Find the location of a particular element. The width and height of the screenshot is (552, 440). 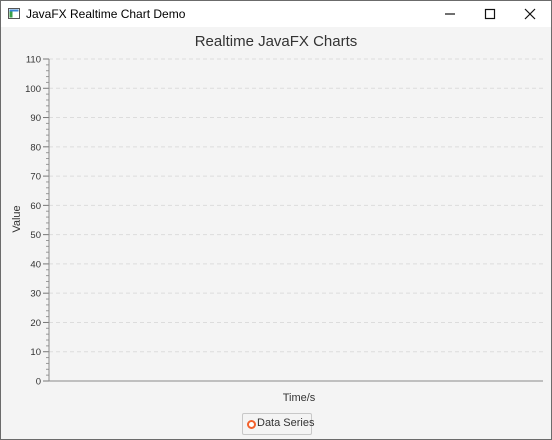

y-tick-label: 50 is located at coordinates (35, 235).